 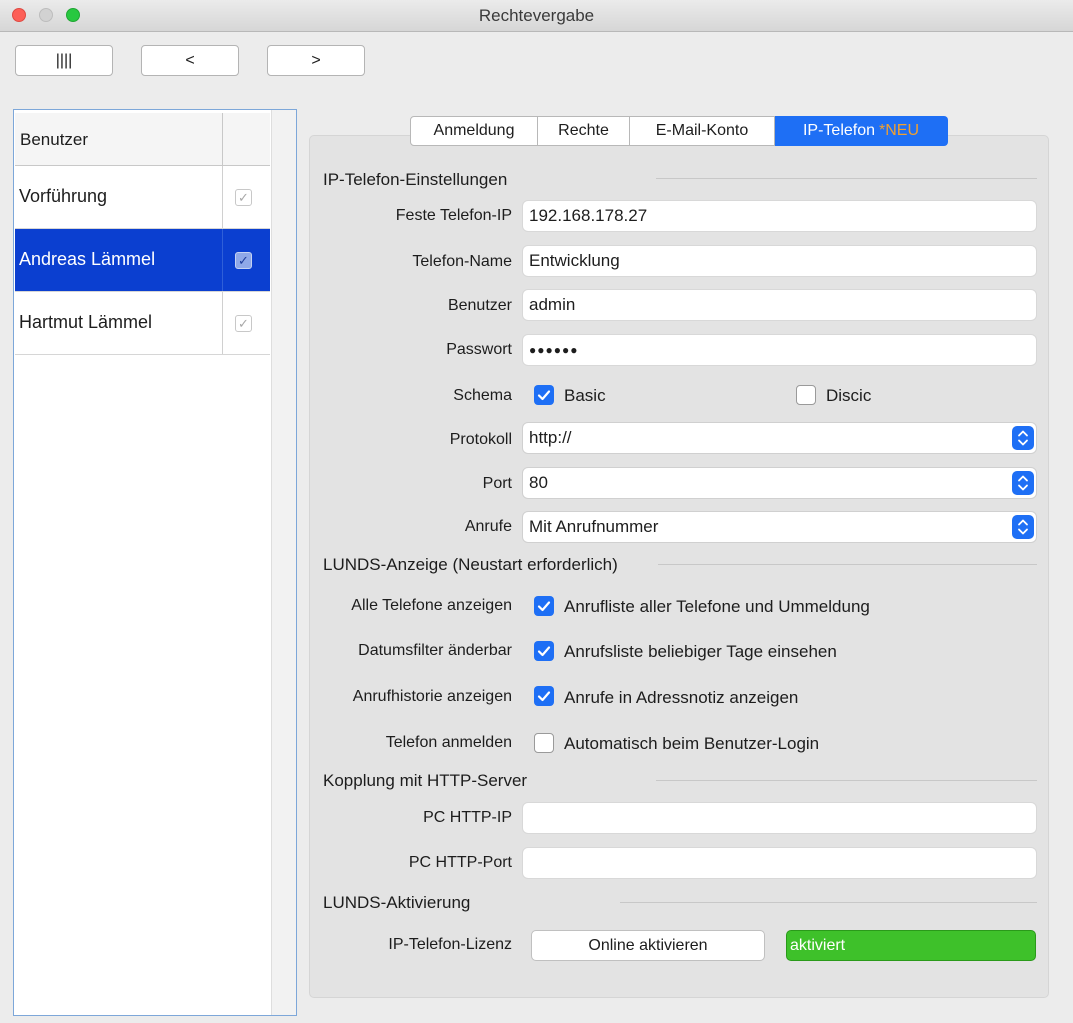 I want to click on tab-label: IP-Telefon, so click(x=839, y=130).